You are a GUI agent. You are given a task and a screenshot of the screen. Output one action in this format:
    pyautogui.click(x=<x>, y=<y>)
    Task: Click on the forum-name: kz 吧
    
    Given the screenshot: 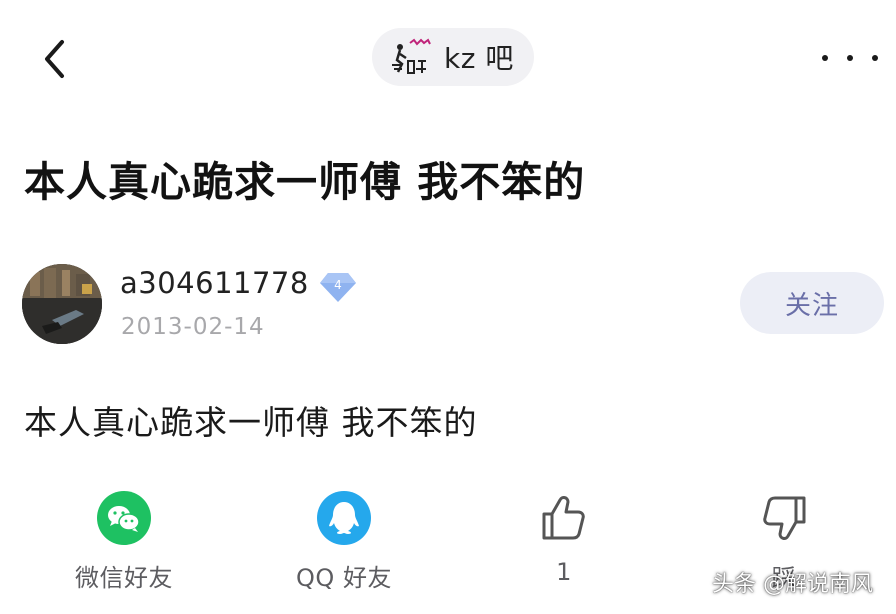 What is the action you would take?
    pyautogui.click(x=479, y=58)
    